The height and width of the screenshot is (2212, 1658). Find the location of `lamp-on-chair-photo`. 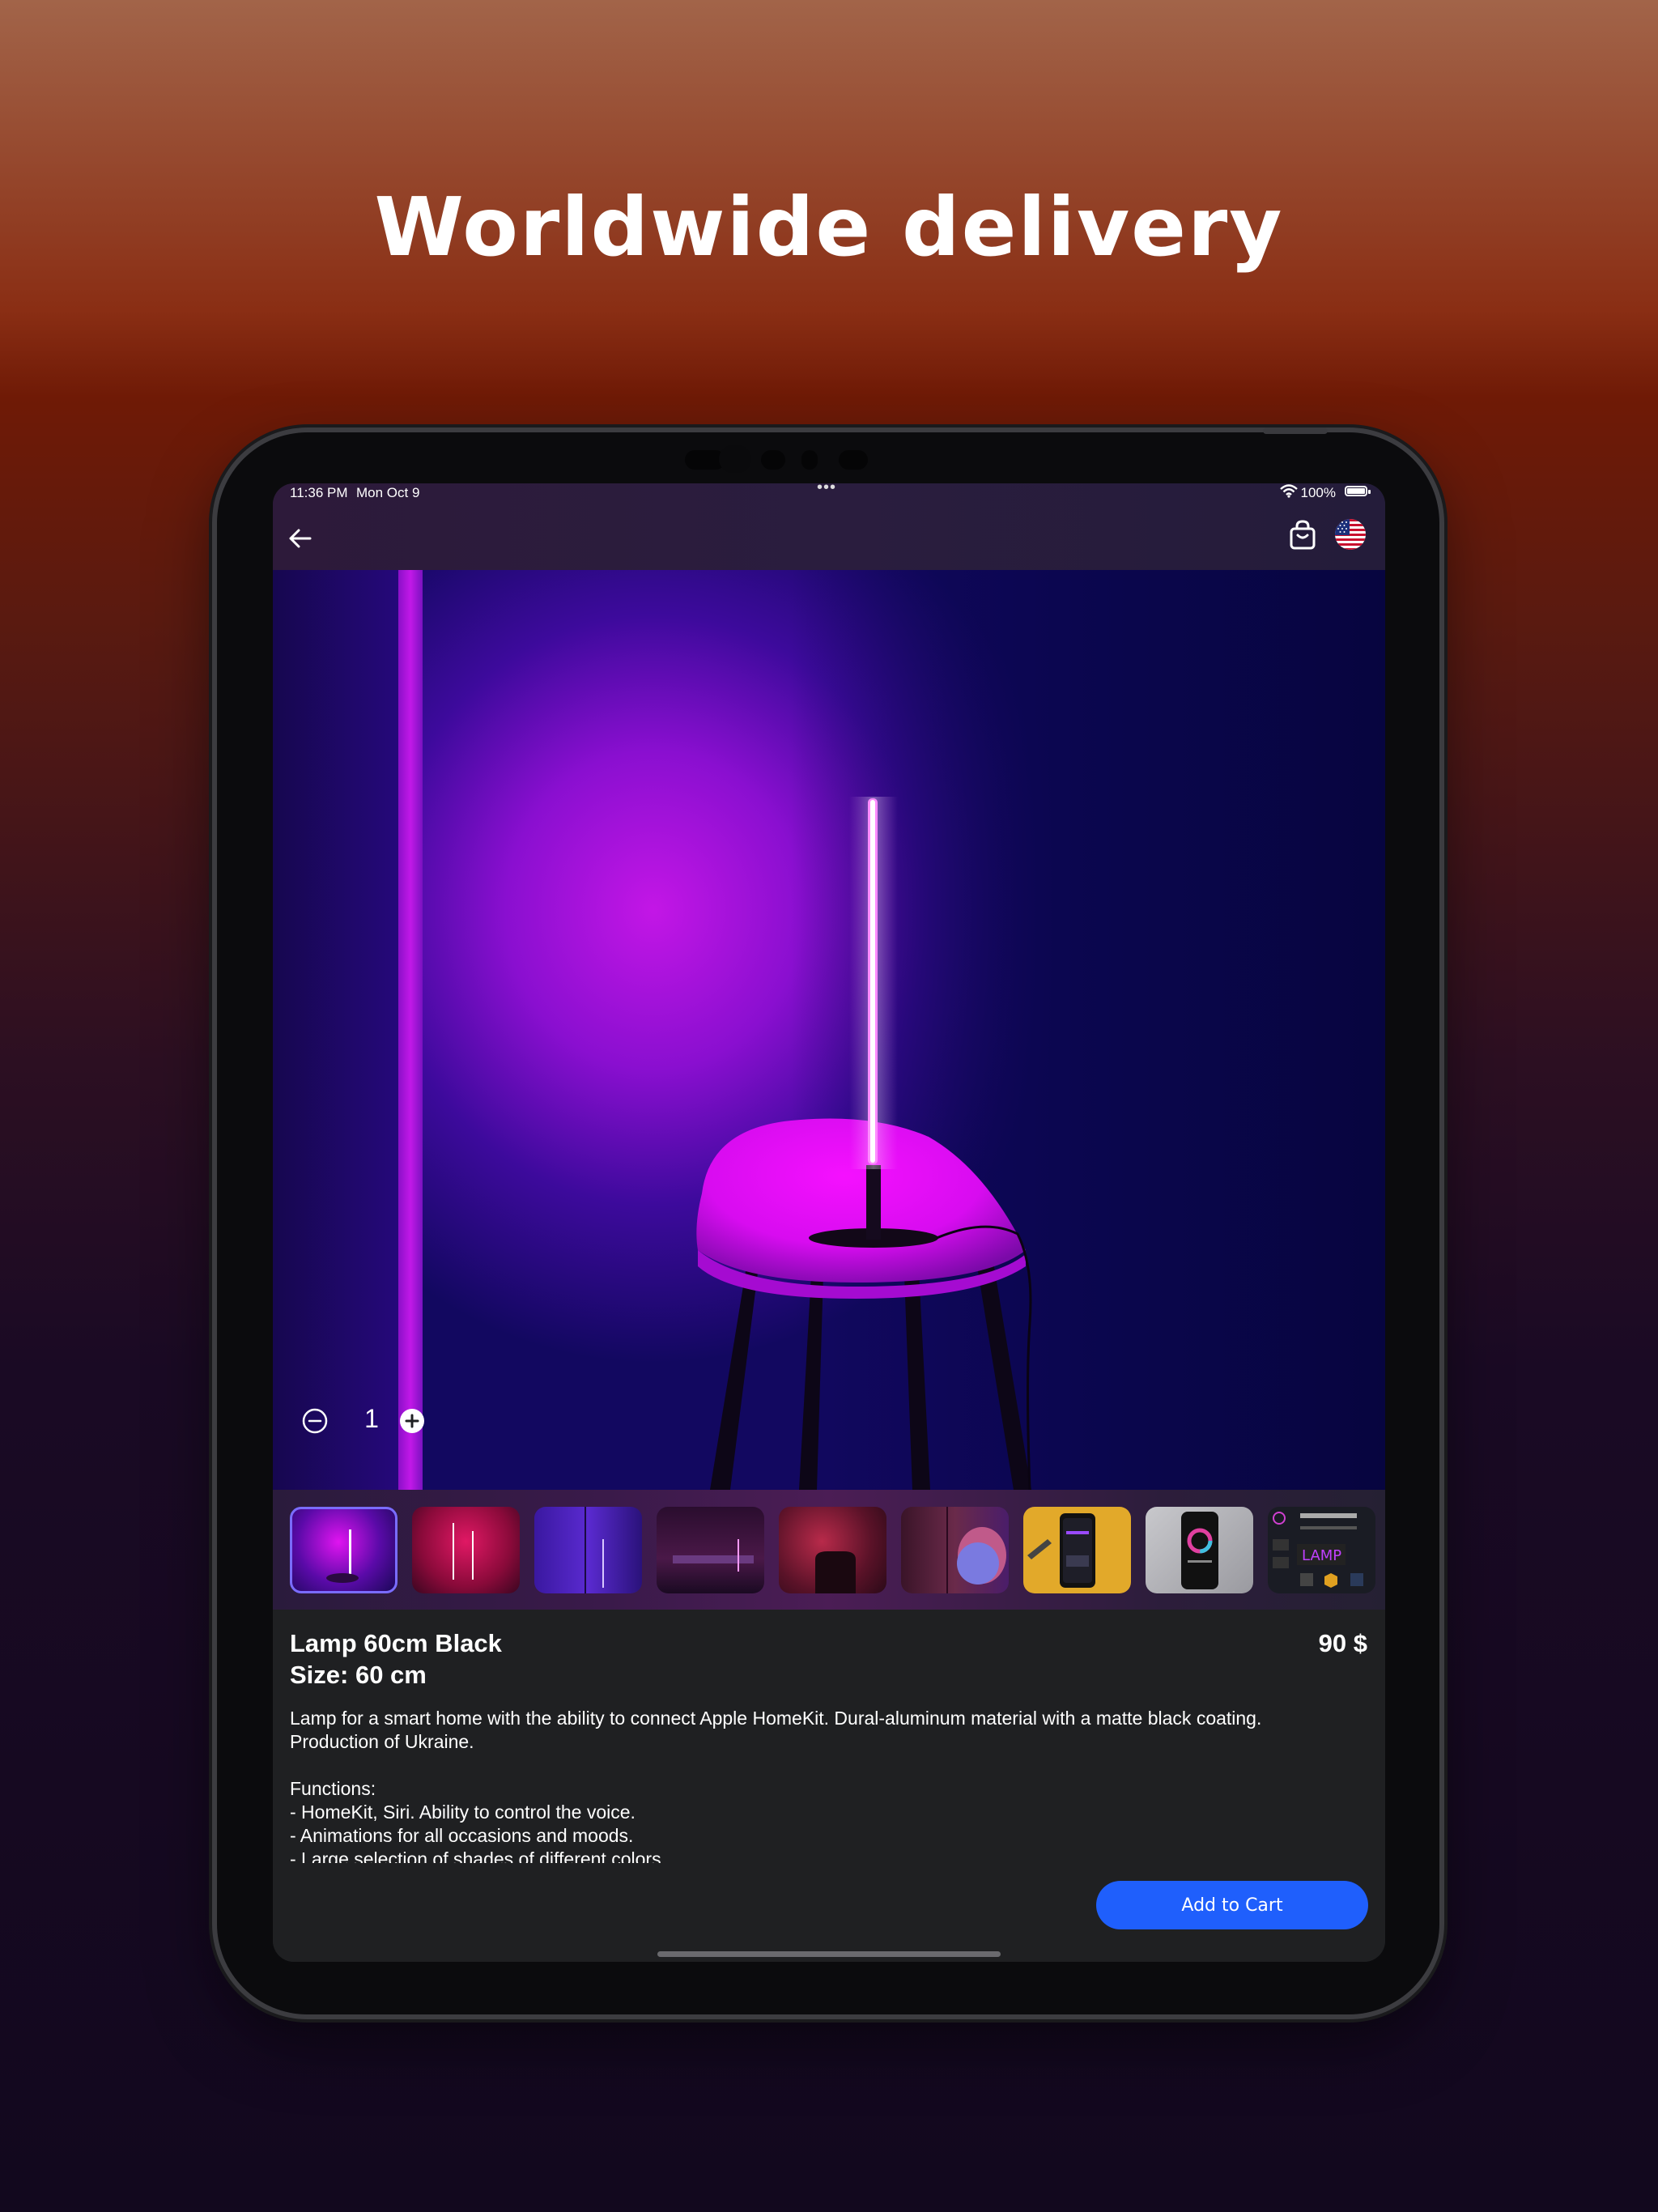

lamp-on-chair-photo is located at coordinates (864, 1144).